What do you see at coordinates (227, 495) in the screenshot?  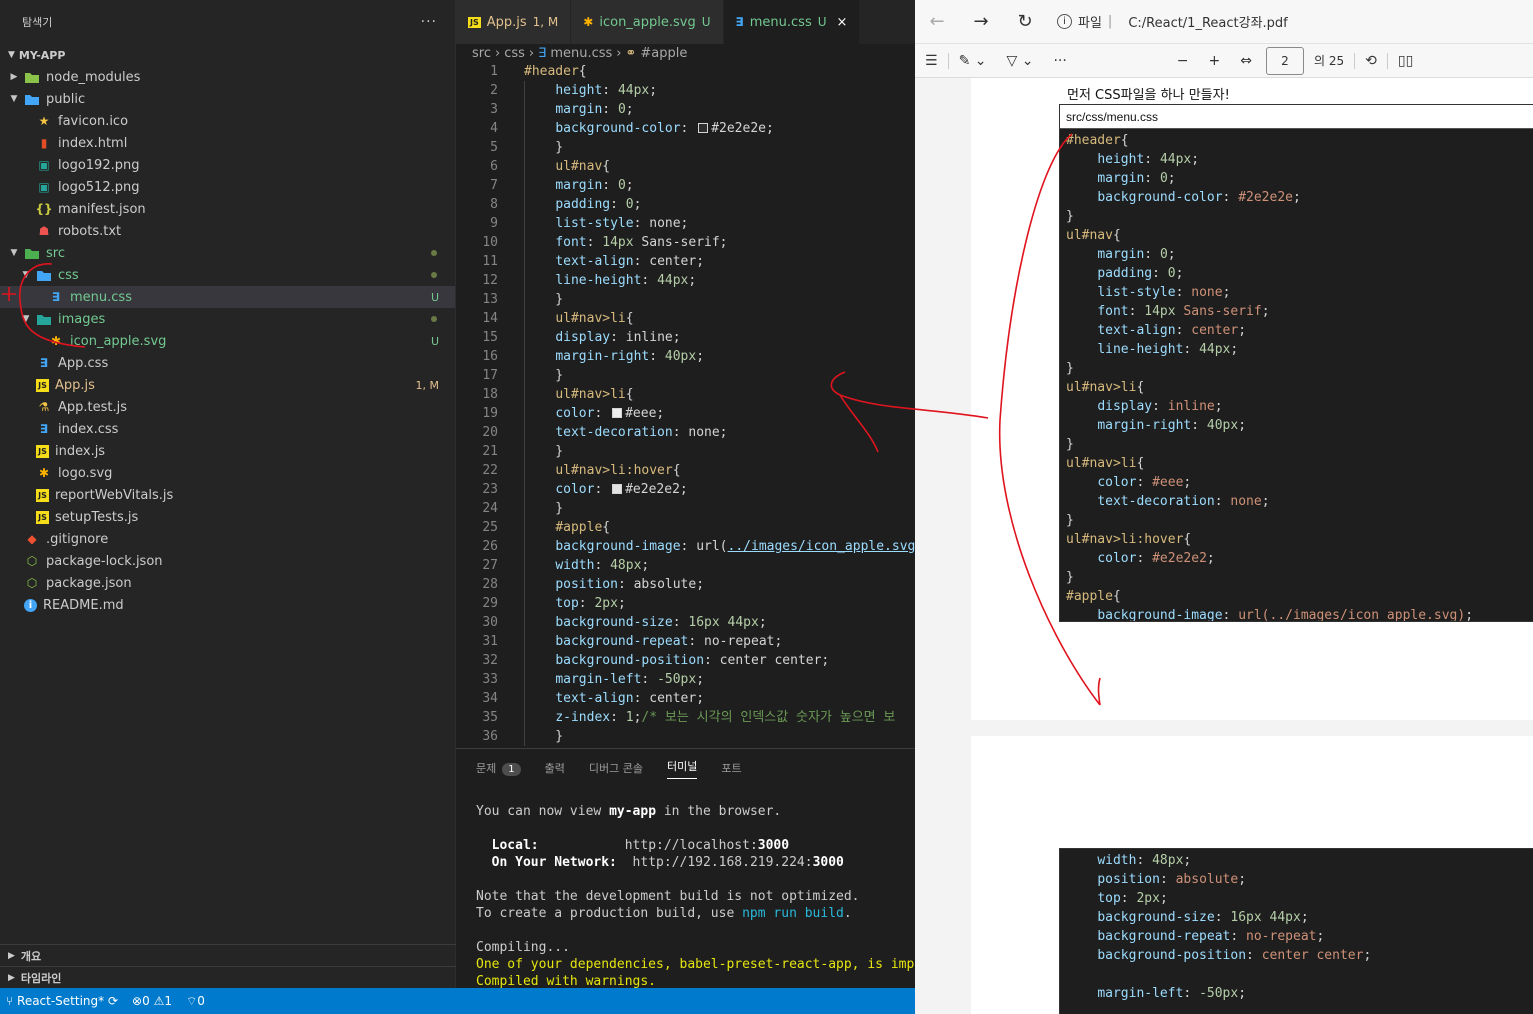 I see `tree-item-reportwebvitals-js: JS reportWebVitals.js` at bounding box center [227, 495].